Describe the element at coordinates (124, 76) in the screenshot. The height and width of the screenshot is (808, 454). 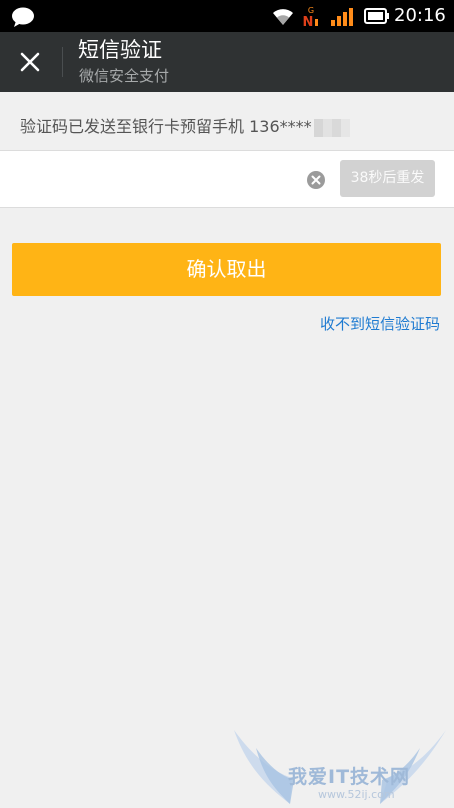
I see `page-subtitle: 微信安全支付` at that location.